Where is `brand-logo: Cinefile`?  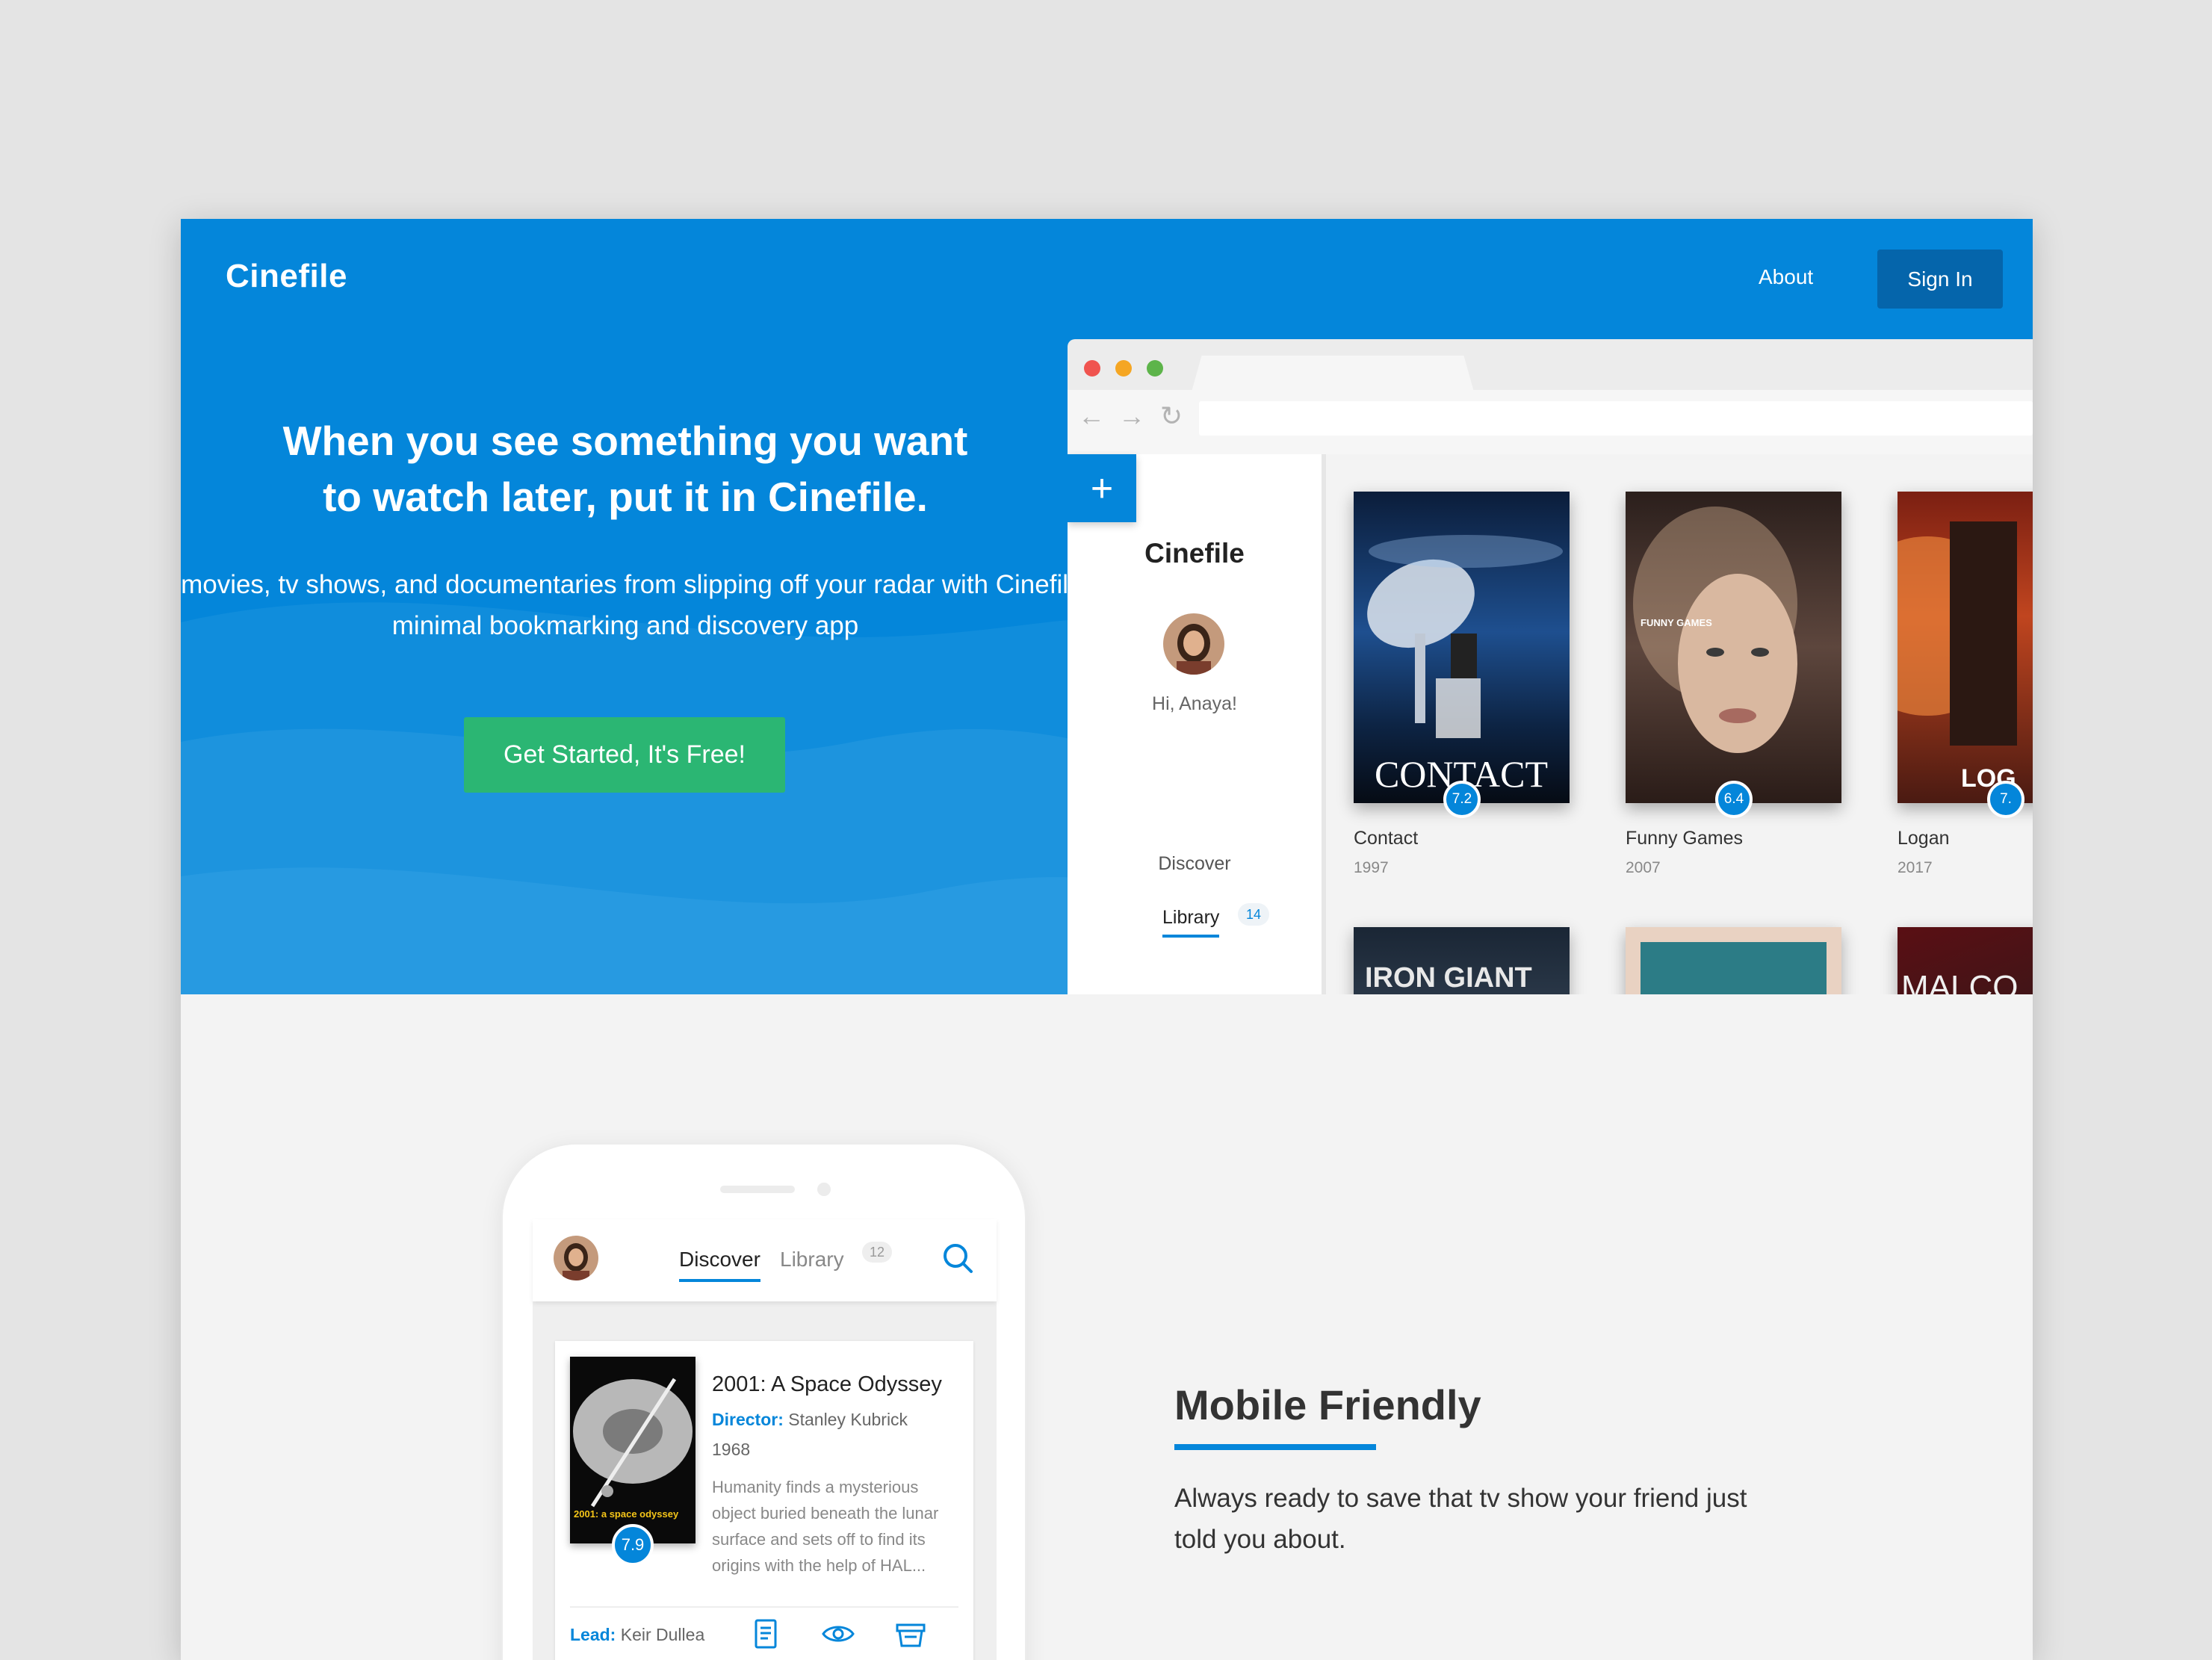
brand-logo: Cinefile is located at coordinates (286, 276).